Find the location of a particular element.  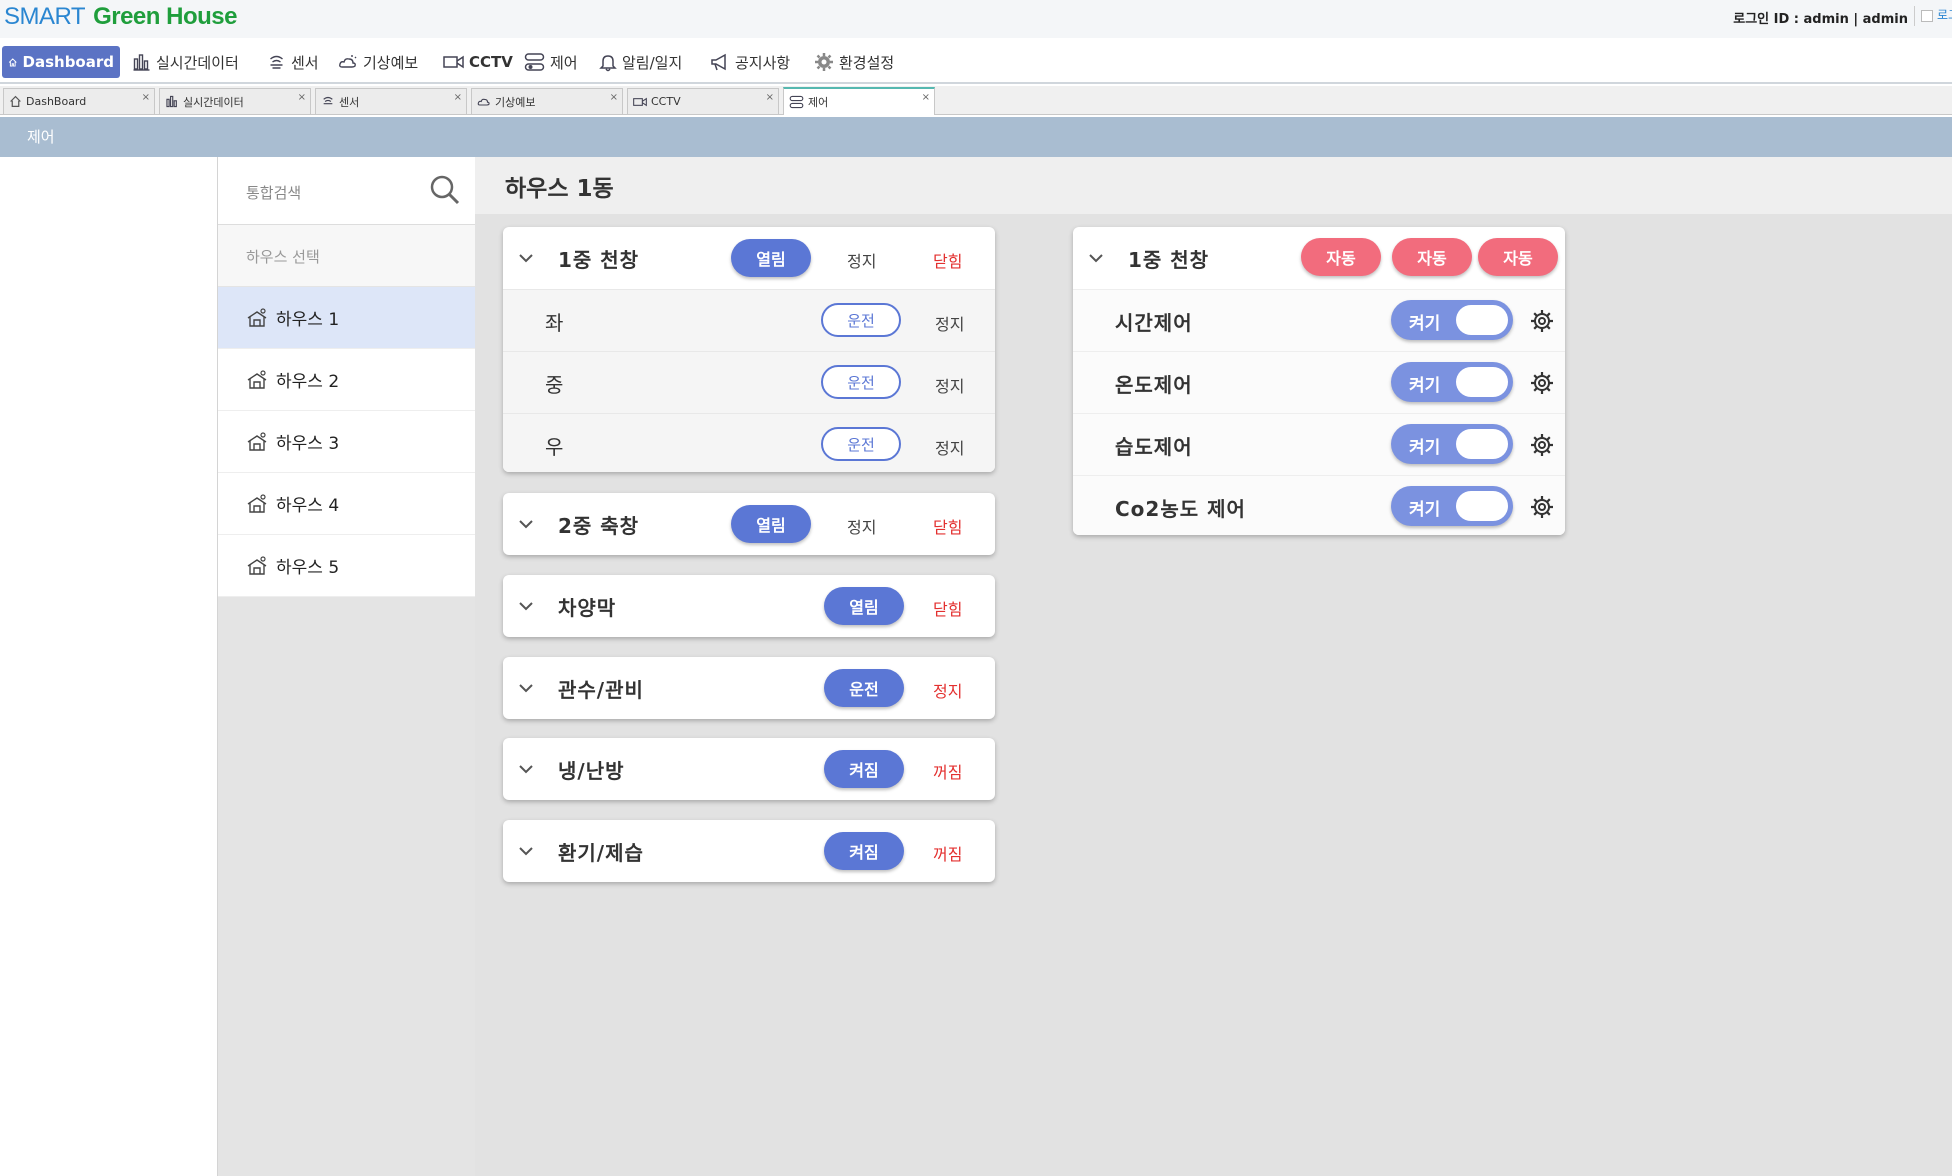

search-box: 통합검색 is located at coordinates (347, 191).